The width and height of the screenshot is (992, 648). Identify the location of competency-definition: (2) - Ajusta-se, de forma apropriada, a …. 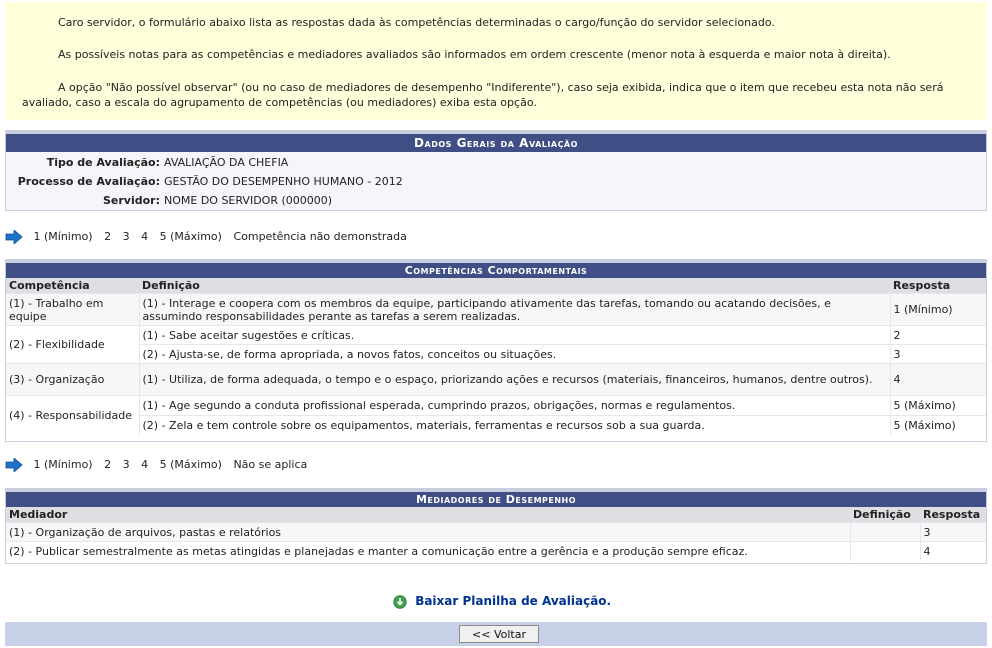
(515, 354).